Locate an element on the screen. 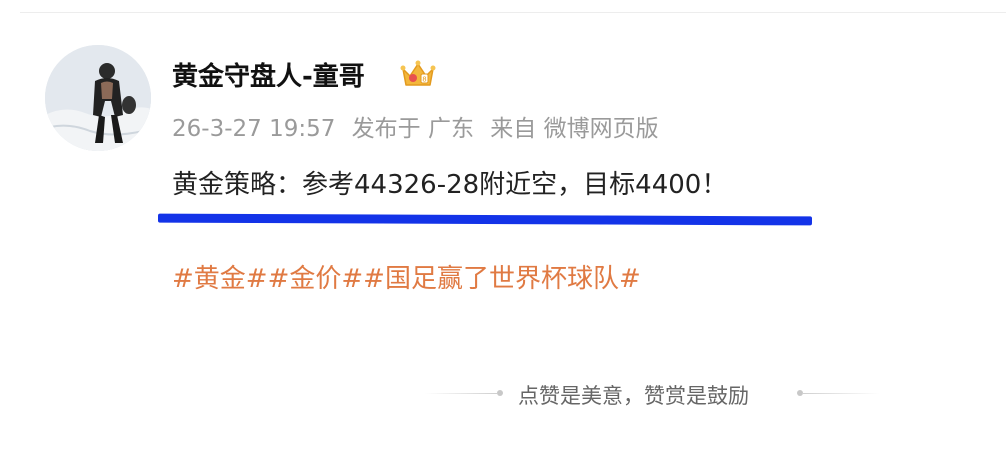 This screenshot has width=1006, height=450. reward-divider-right is located at coordinates (841, 393).